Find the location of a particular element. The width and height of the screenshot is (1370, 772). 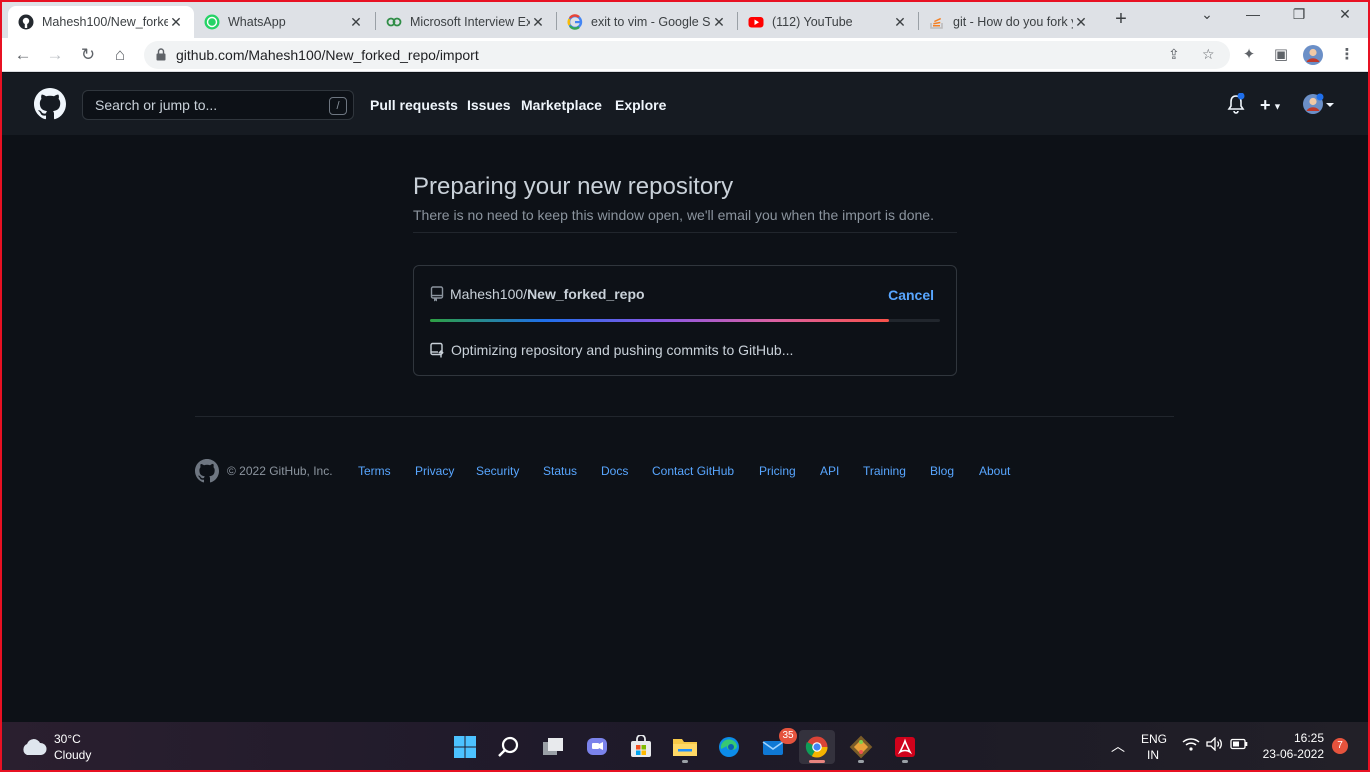

footer-link-security: Security is located at coordinates (497, 471).